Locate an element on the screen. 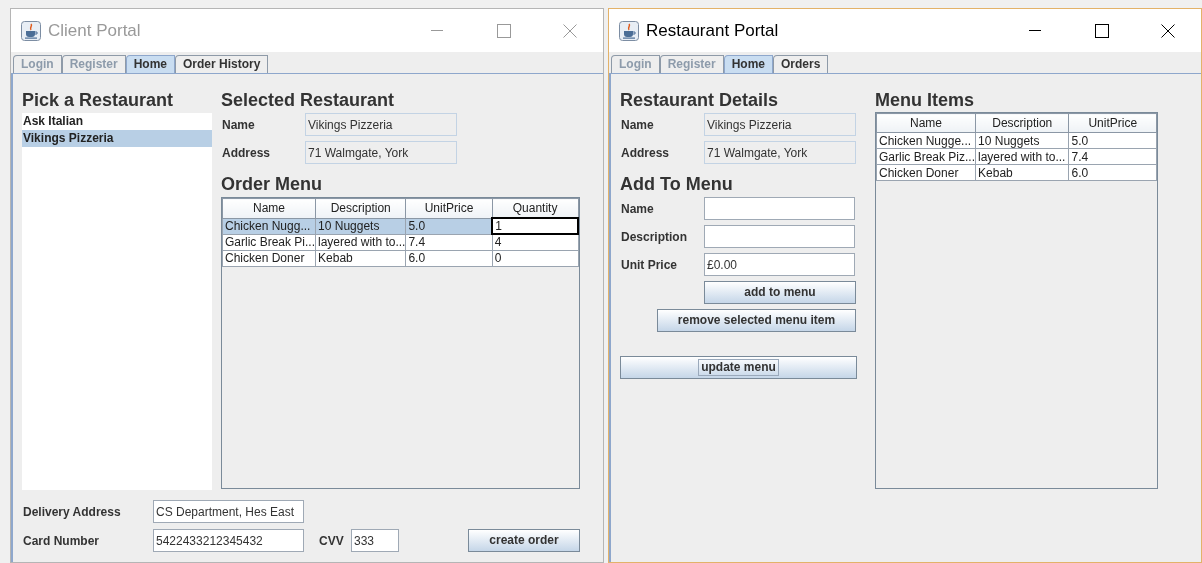  table-cell: 5.0 is located at coordinates (1113, 140).